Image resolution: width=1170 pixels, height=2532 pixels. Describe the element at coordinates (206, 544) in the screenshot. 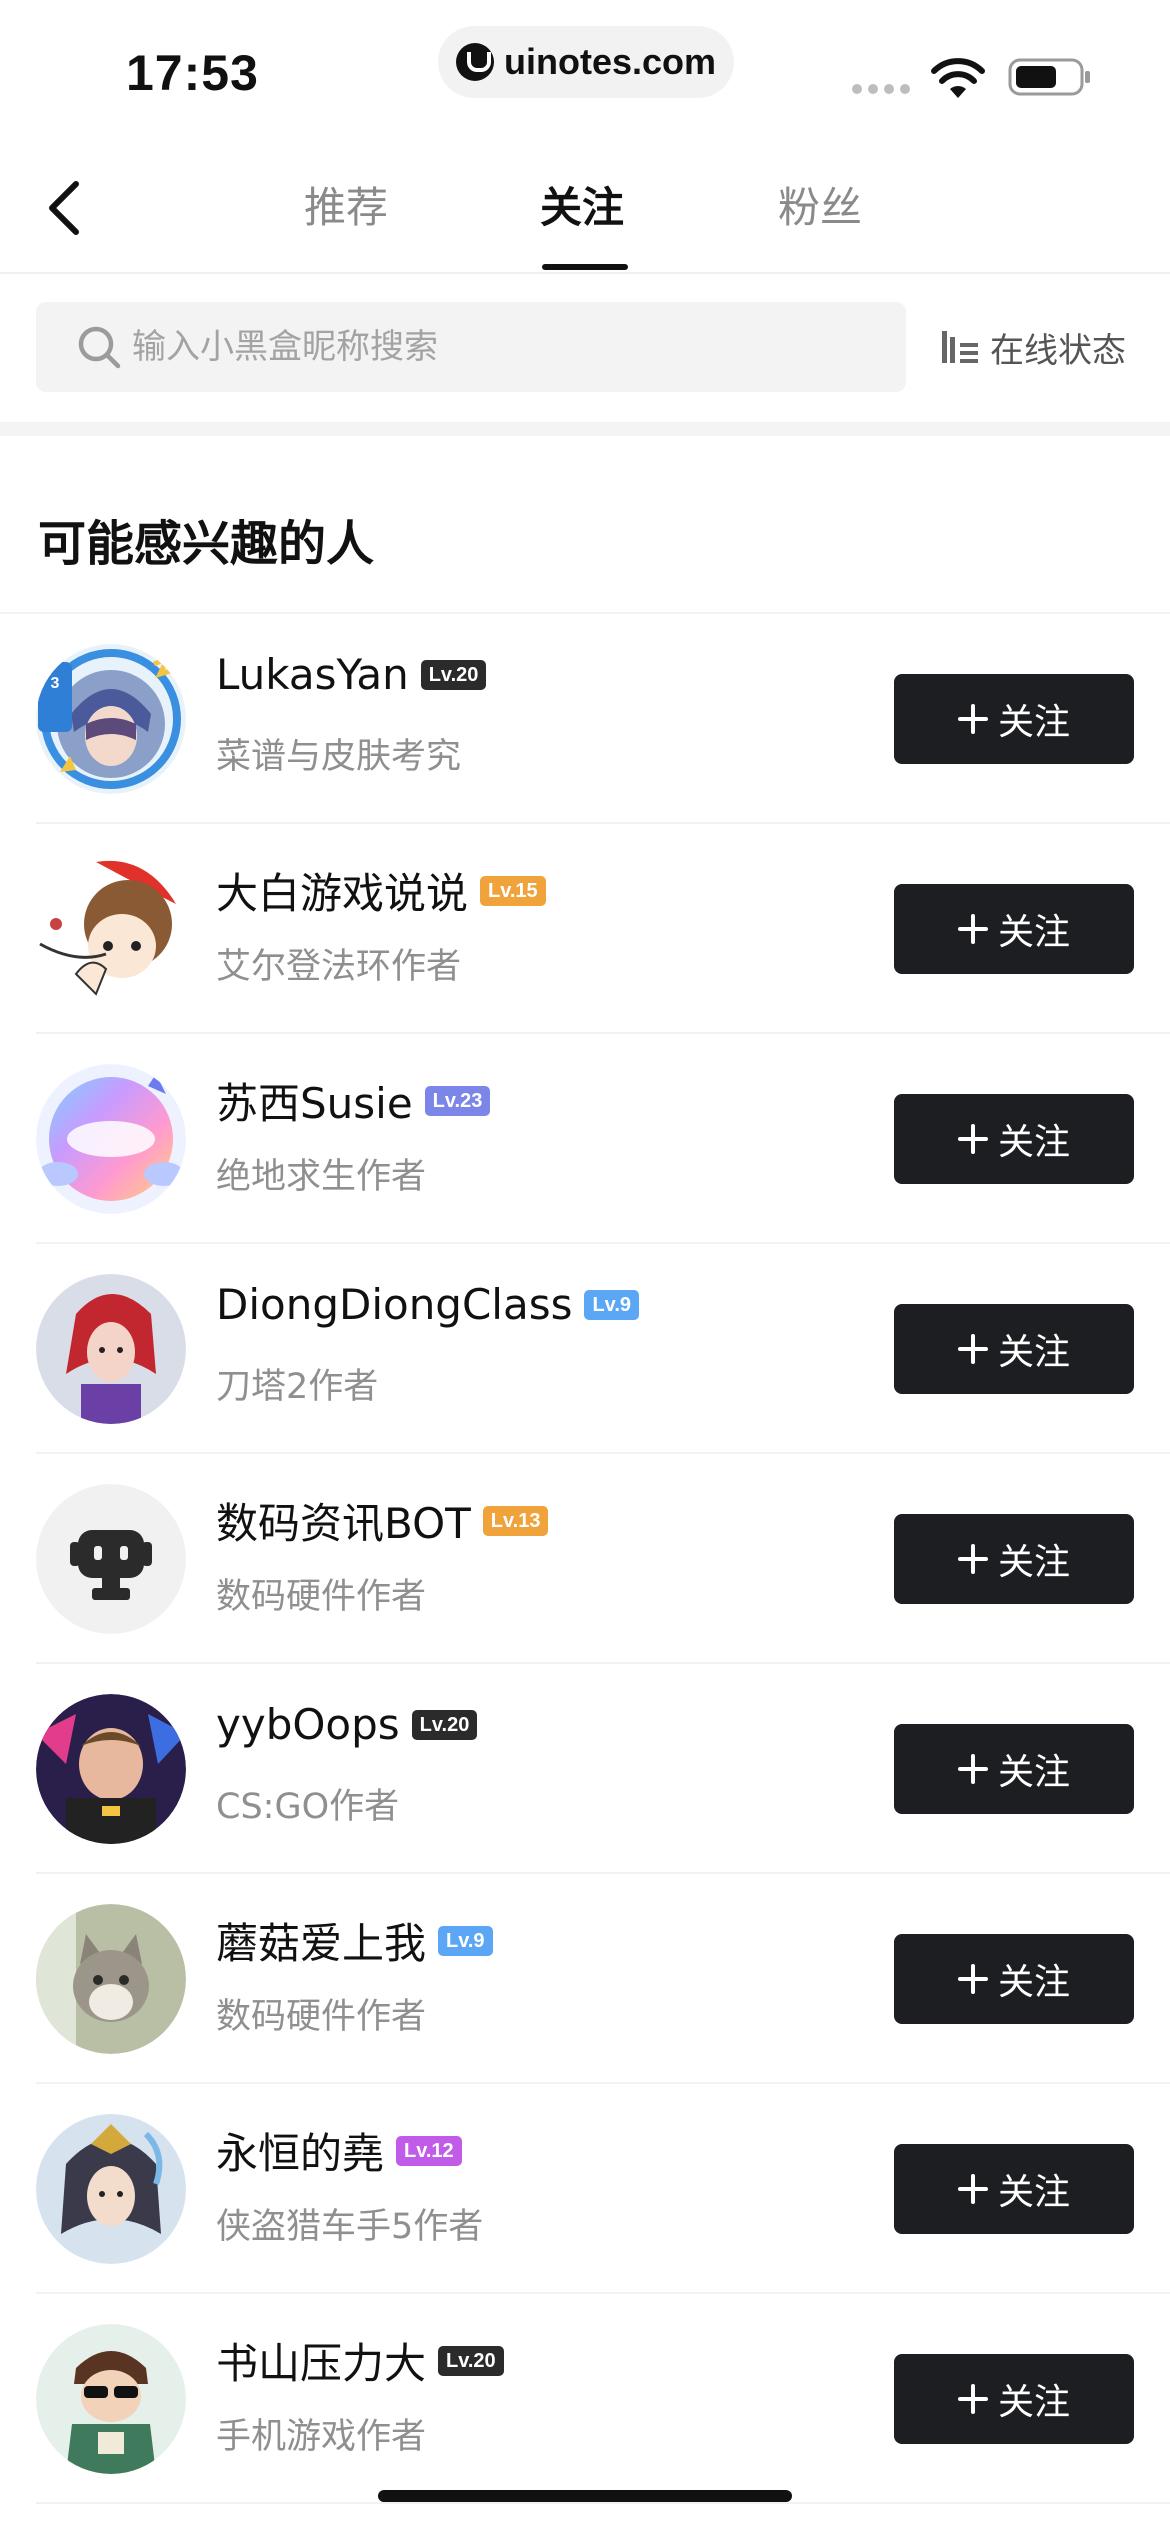

I see `section-title: 可能感兴趣的人` at that location.